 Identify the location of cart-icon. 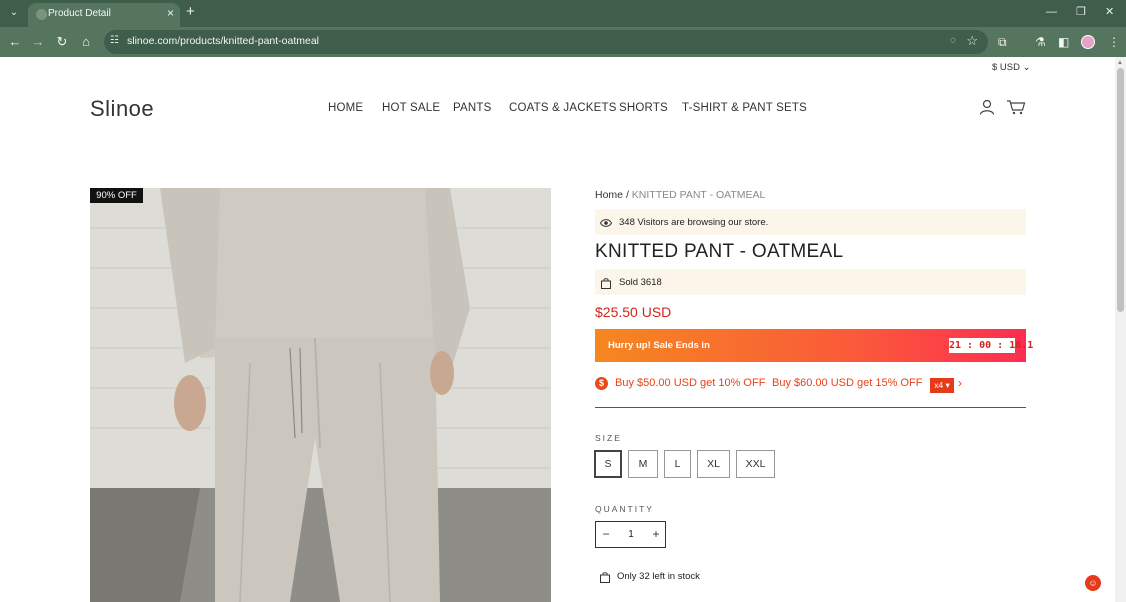
(1016, 109).